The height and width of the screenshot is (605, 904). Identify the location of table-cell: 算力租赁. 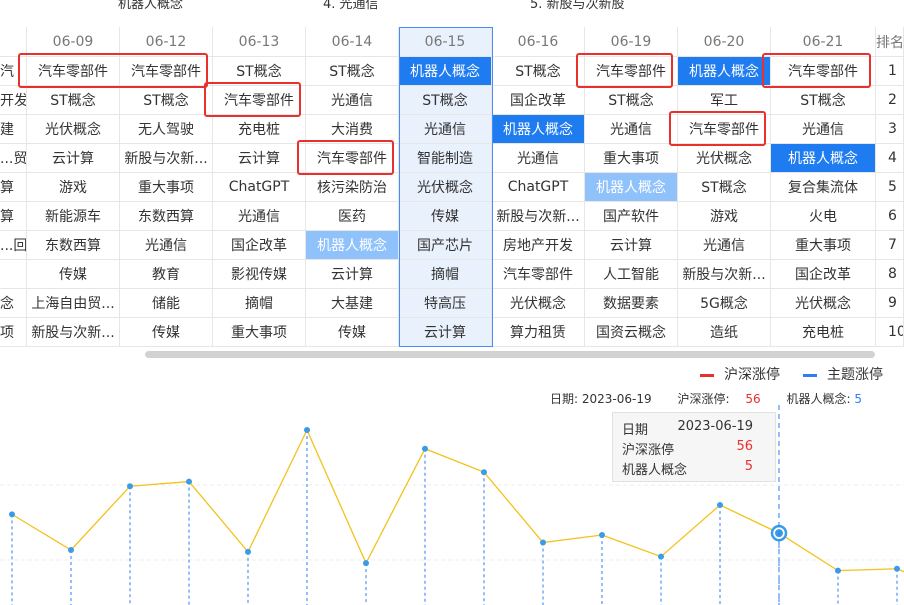
(538, 332).